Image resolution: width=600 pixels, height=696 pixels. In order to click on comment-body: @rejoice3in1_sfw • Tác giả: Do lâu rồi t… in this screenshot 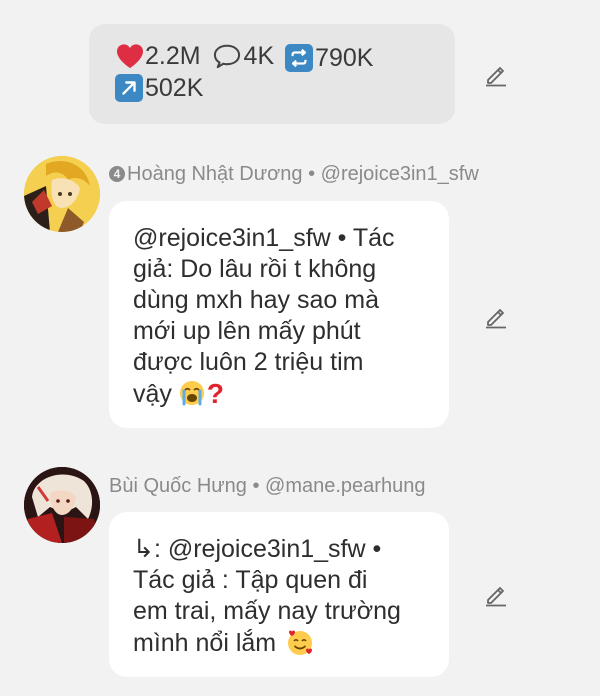, I will do `click(264, 316)`.